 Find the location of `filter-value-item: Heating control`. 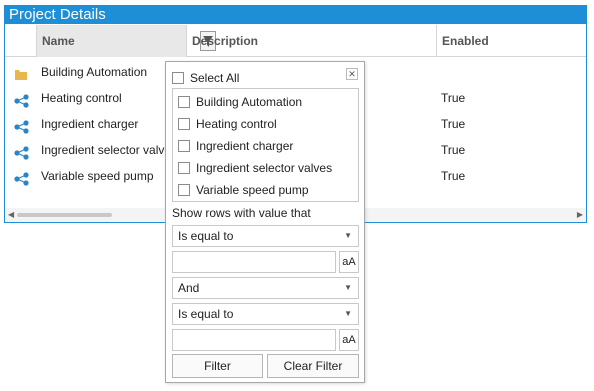

filter-value-item: Heating control is located at coordinates (227, 123).